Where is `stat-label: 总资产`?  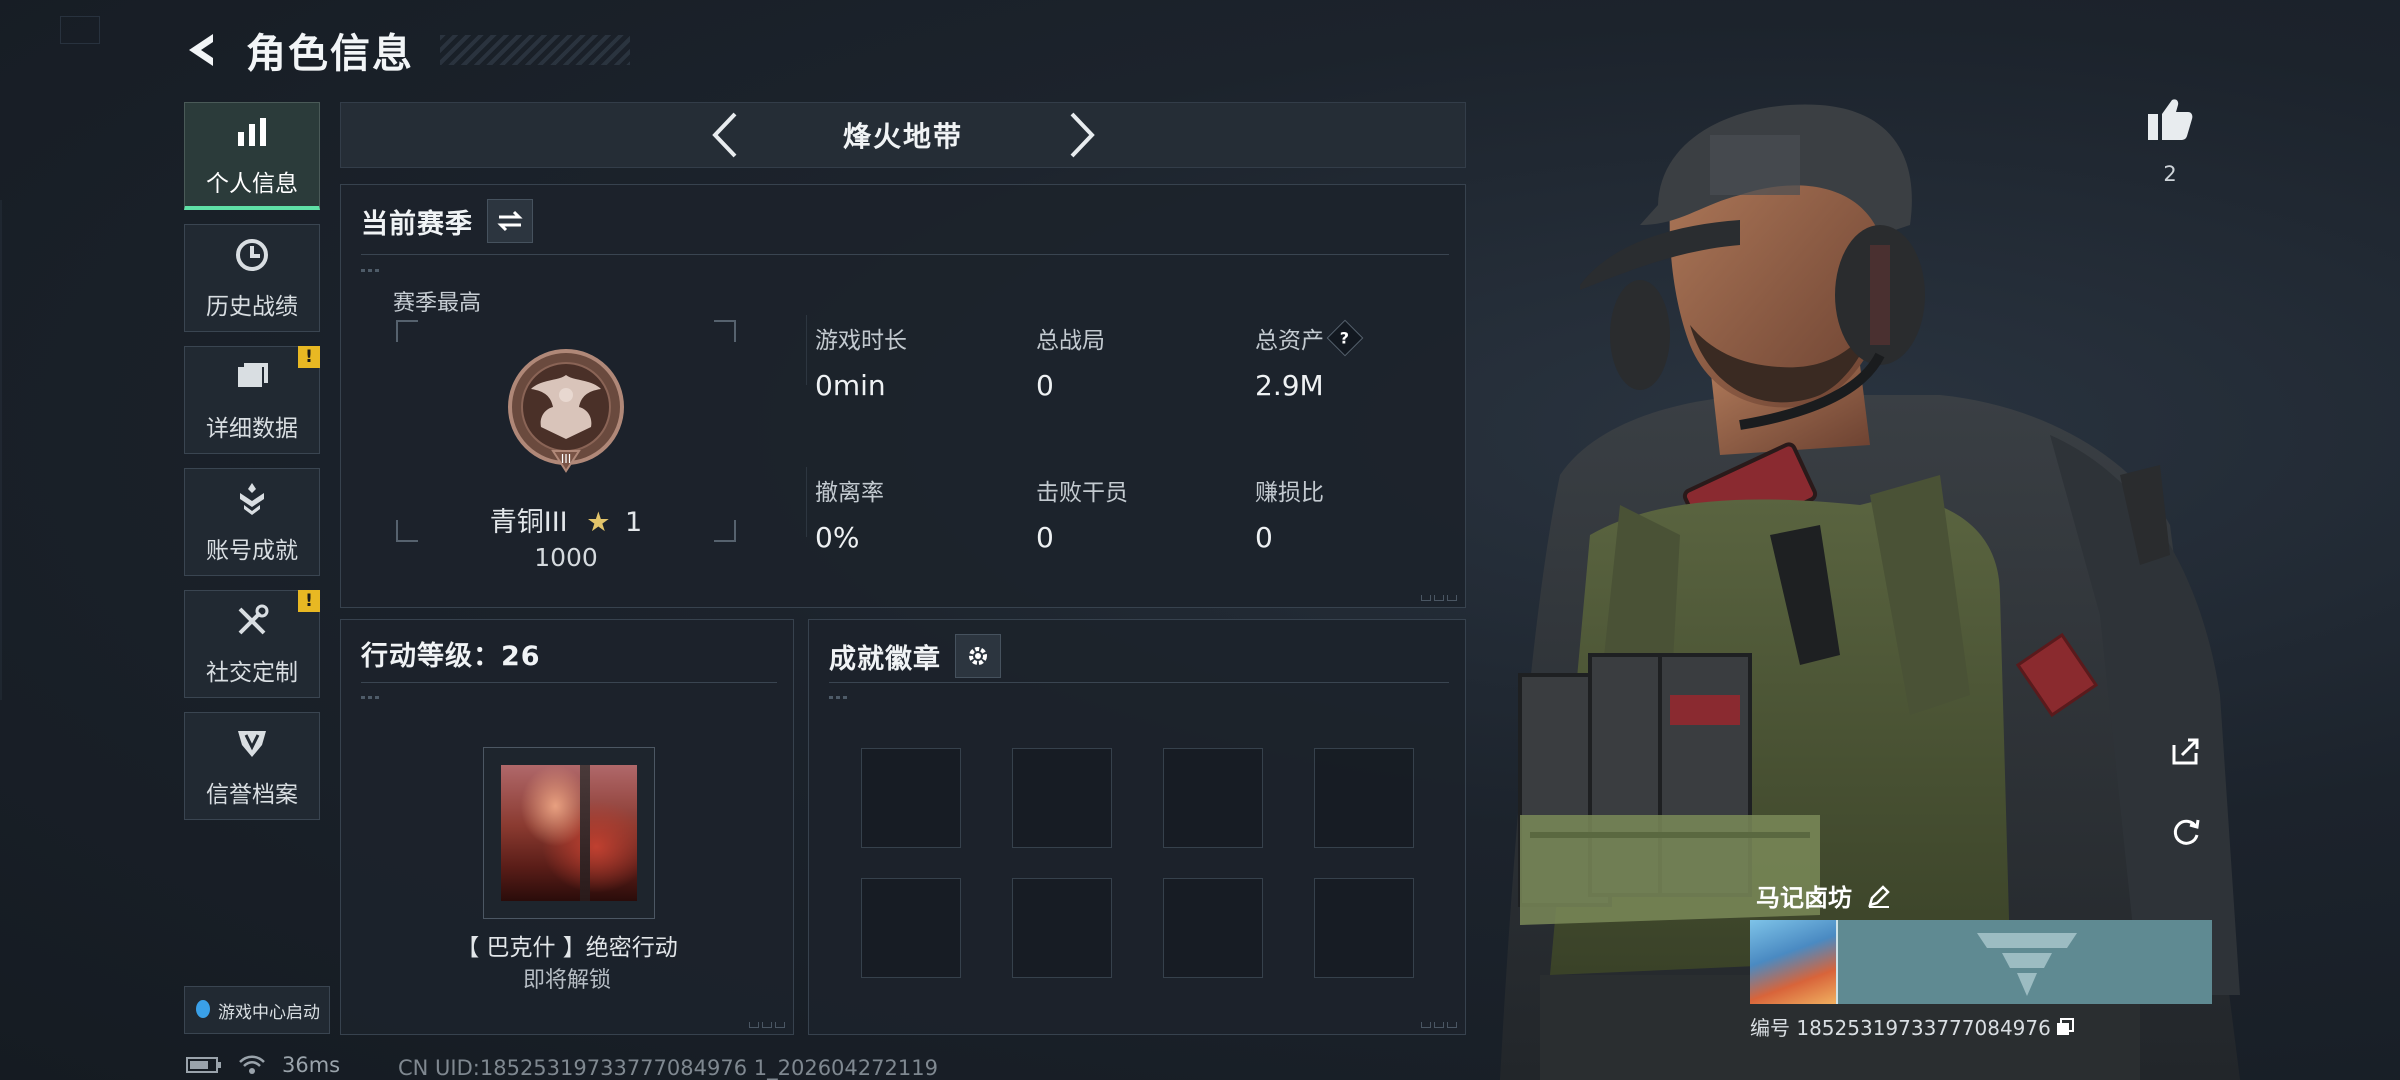
stat-label: 总资产 is located at coordinates (1289, 341).